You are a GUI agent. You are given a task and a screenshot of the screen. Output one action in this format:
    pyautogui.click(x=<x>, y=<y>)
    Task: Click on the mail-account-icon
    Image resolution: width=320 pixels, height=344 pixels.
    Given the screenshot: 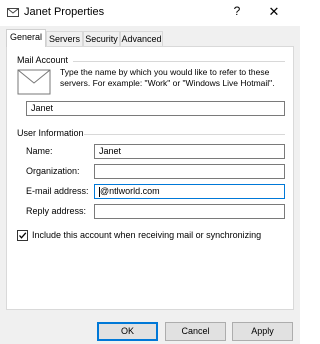 What is the action you would take?
    pyautogui.click(x=34, y=82)
    